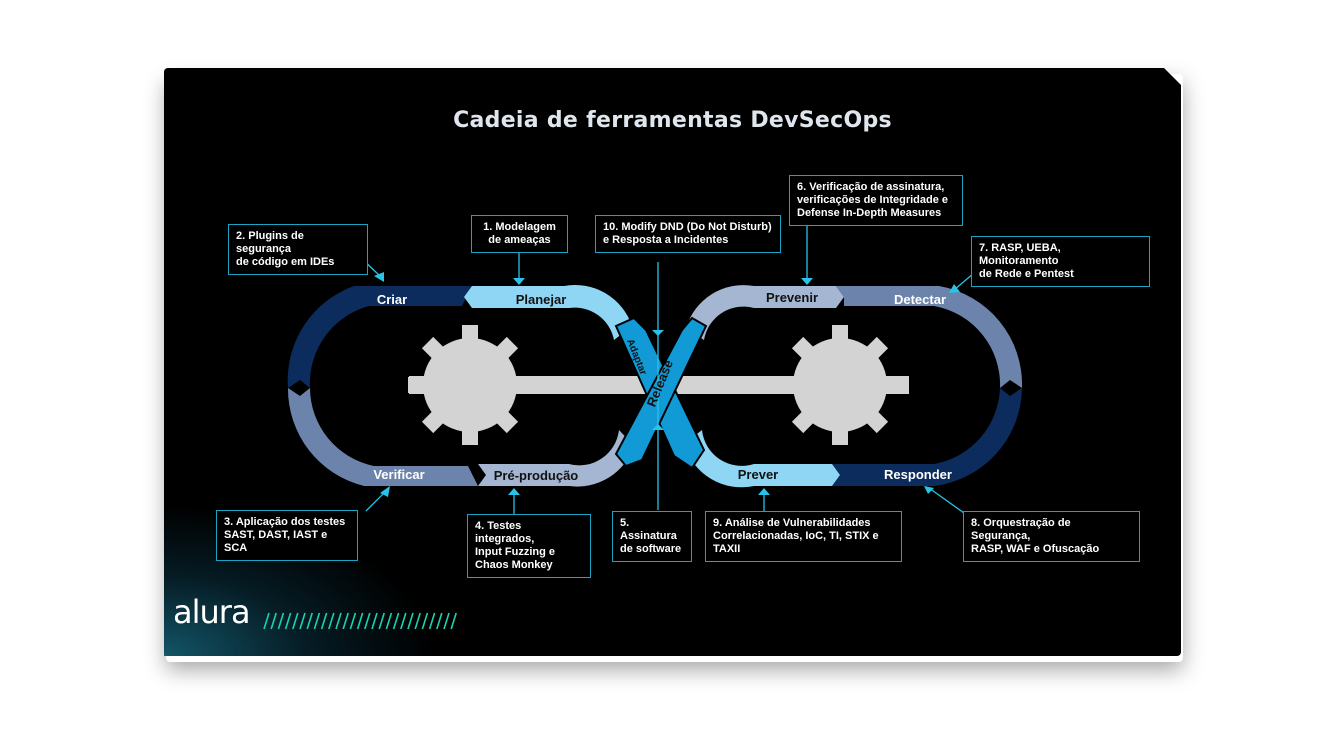  Describe the element at coordinates (212, 612) in the screenshot. I see `alura-logo: alura` at that location.